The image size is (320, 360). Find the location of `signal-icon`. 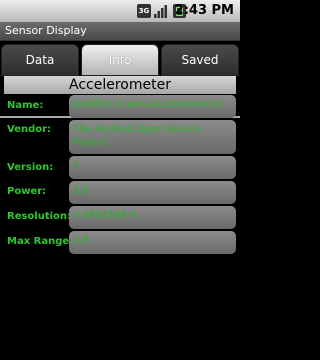

signal-icon is located at coordinates (161, 11).